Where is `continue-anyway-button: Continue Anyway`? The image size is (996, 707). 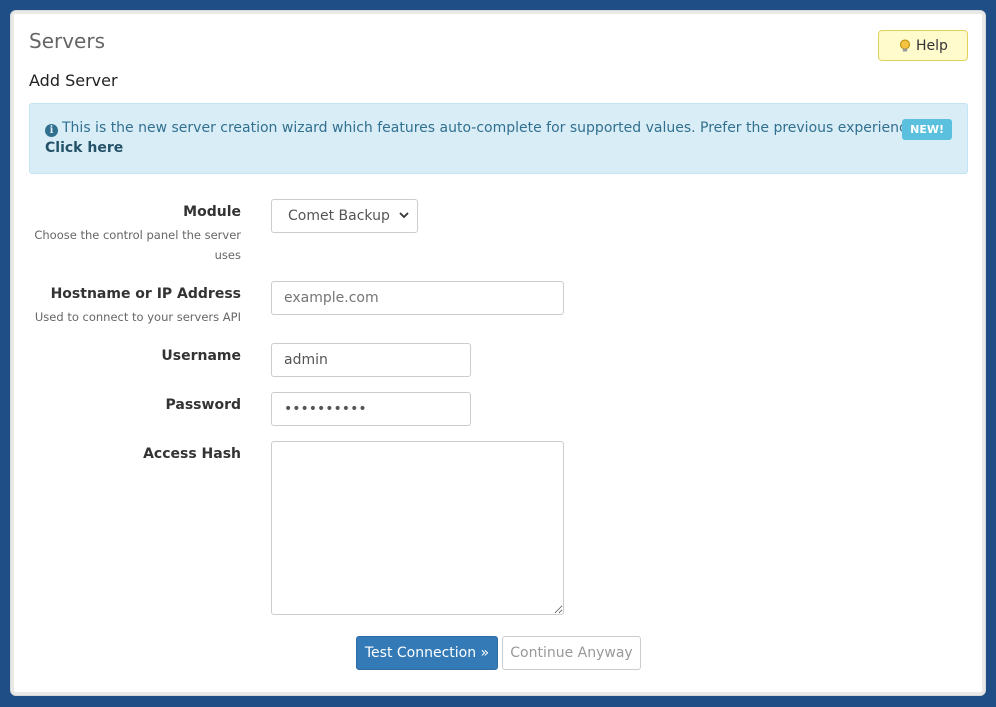
continue-anyway-button: Continue Anyway is located at coordinates (571, 653).